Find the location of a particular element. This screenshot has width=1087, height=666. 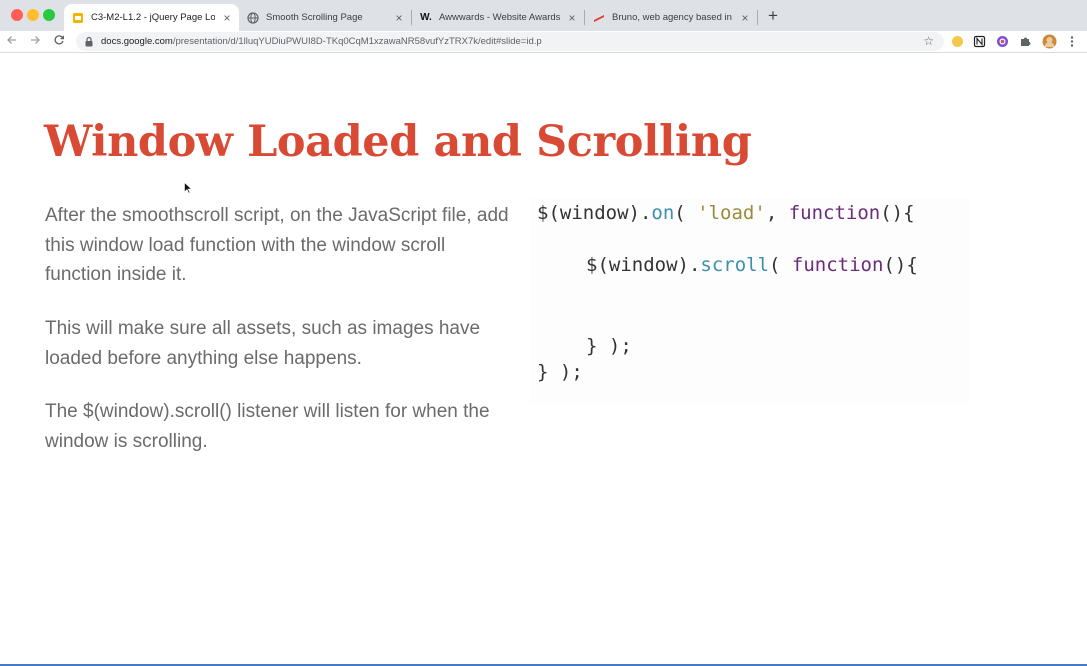

tab-awwwards: W. Awwwards - Website Awards - × is located at coordinates (498, 17).